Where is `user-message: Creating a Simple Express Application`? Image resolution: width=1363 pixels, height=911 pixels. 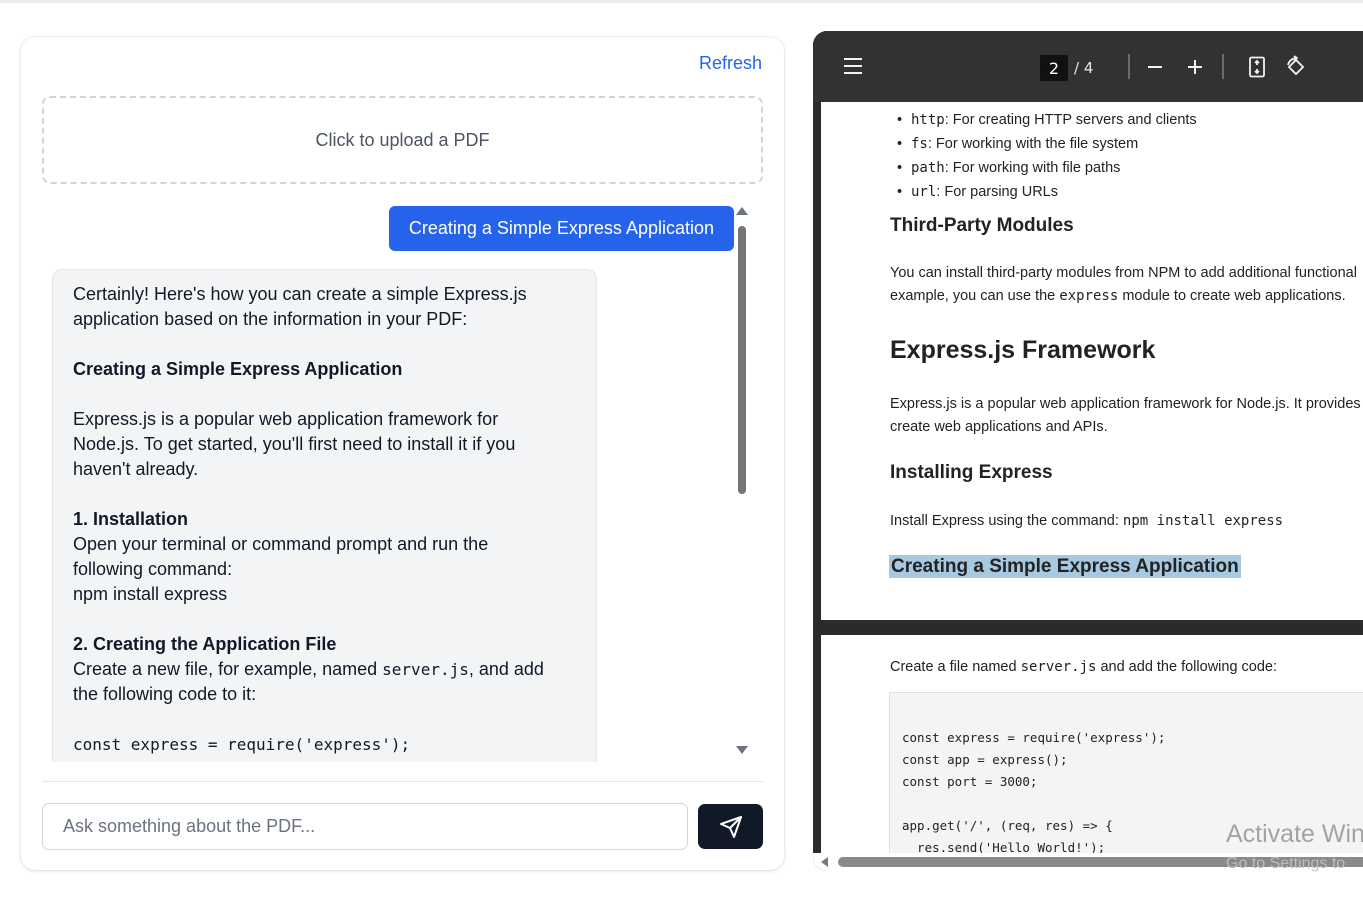 user-message: Creating a Simple Express Application is located at coordinates (561, 228).